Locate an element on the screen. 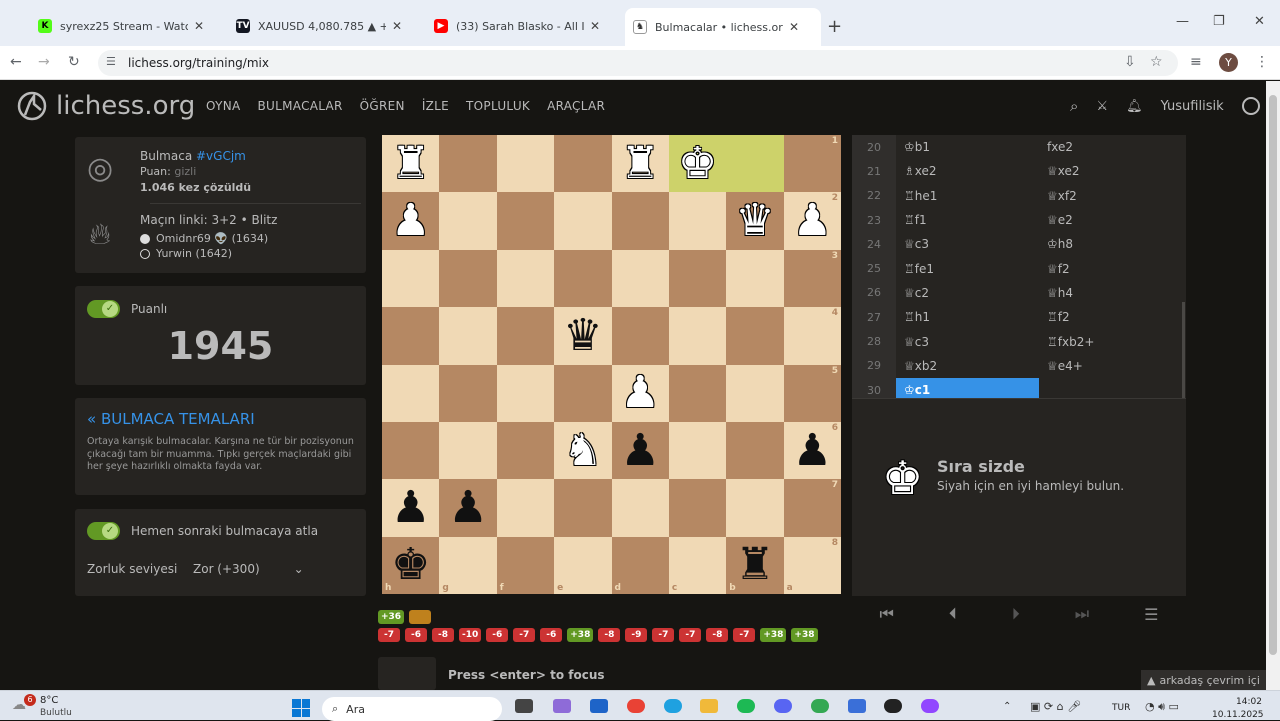 Image resolution: width=1280 pixels, height=721 pixels. black-move: fxe2 is located at coordinates (1110, 147).